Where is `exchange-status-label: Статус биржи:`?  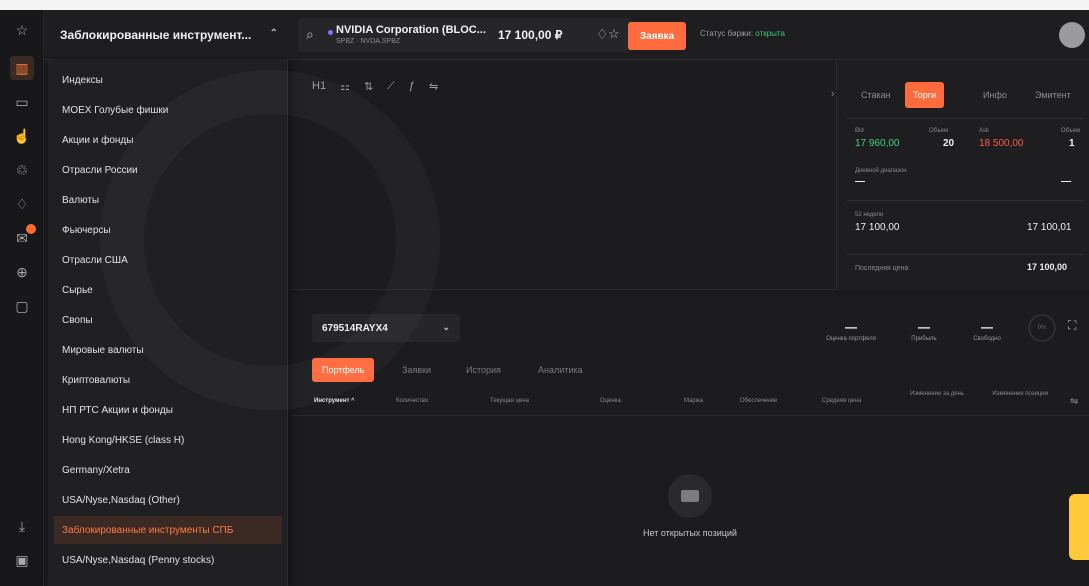
exchange-status-label: Статус биржи: is located at coordinates (727, 33).